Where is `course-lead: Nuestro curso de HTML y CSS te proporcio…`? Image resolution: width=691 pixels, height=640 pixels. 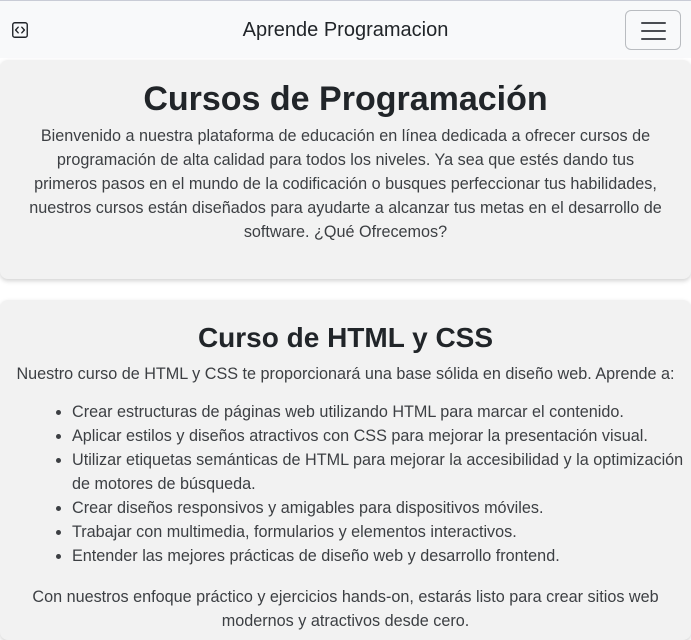 course-lead: Nuestro curso de HTML y CSS te proporcio… is located at coordinates (345, 374).